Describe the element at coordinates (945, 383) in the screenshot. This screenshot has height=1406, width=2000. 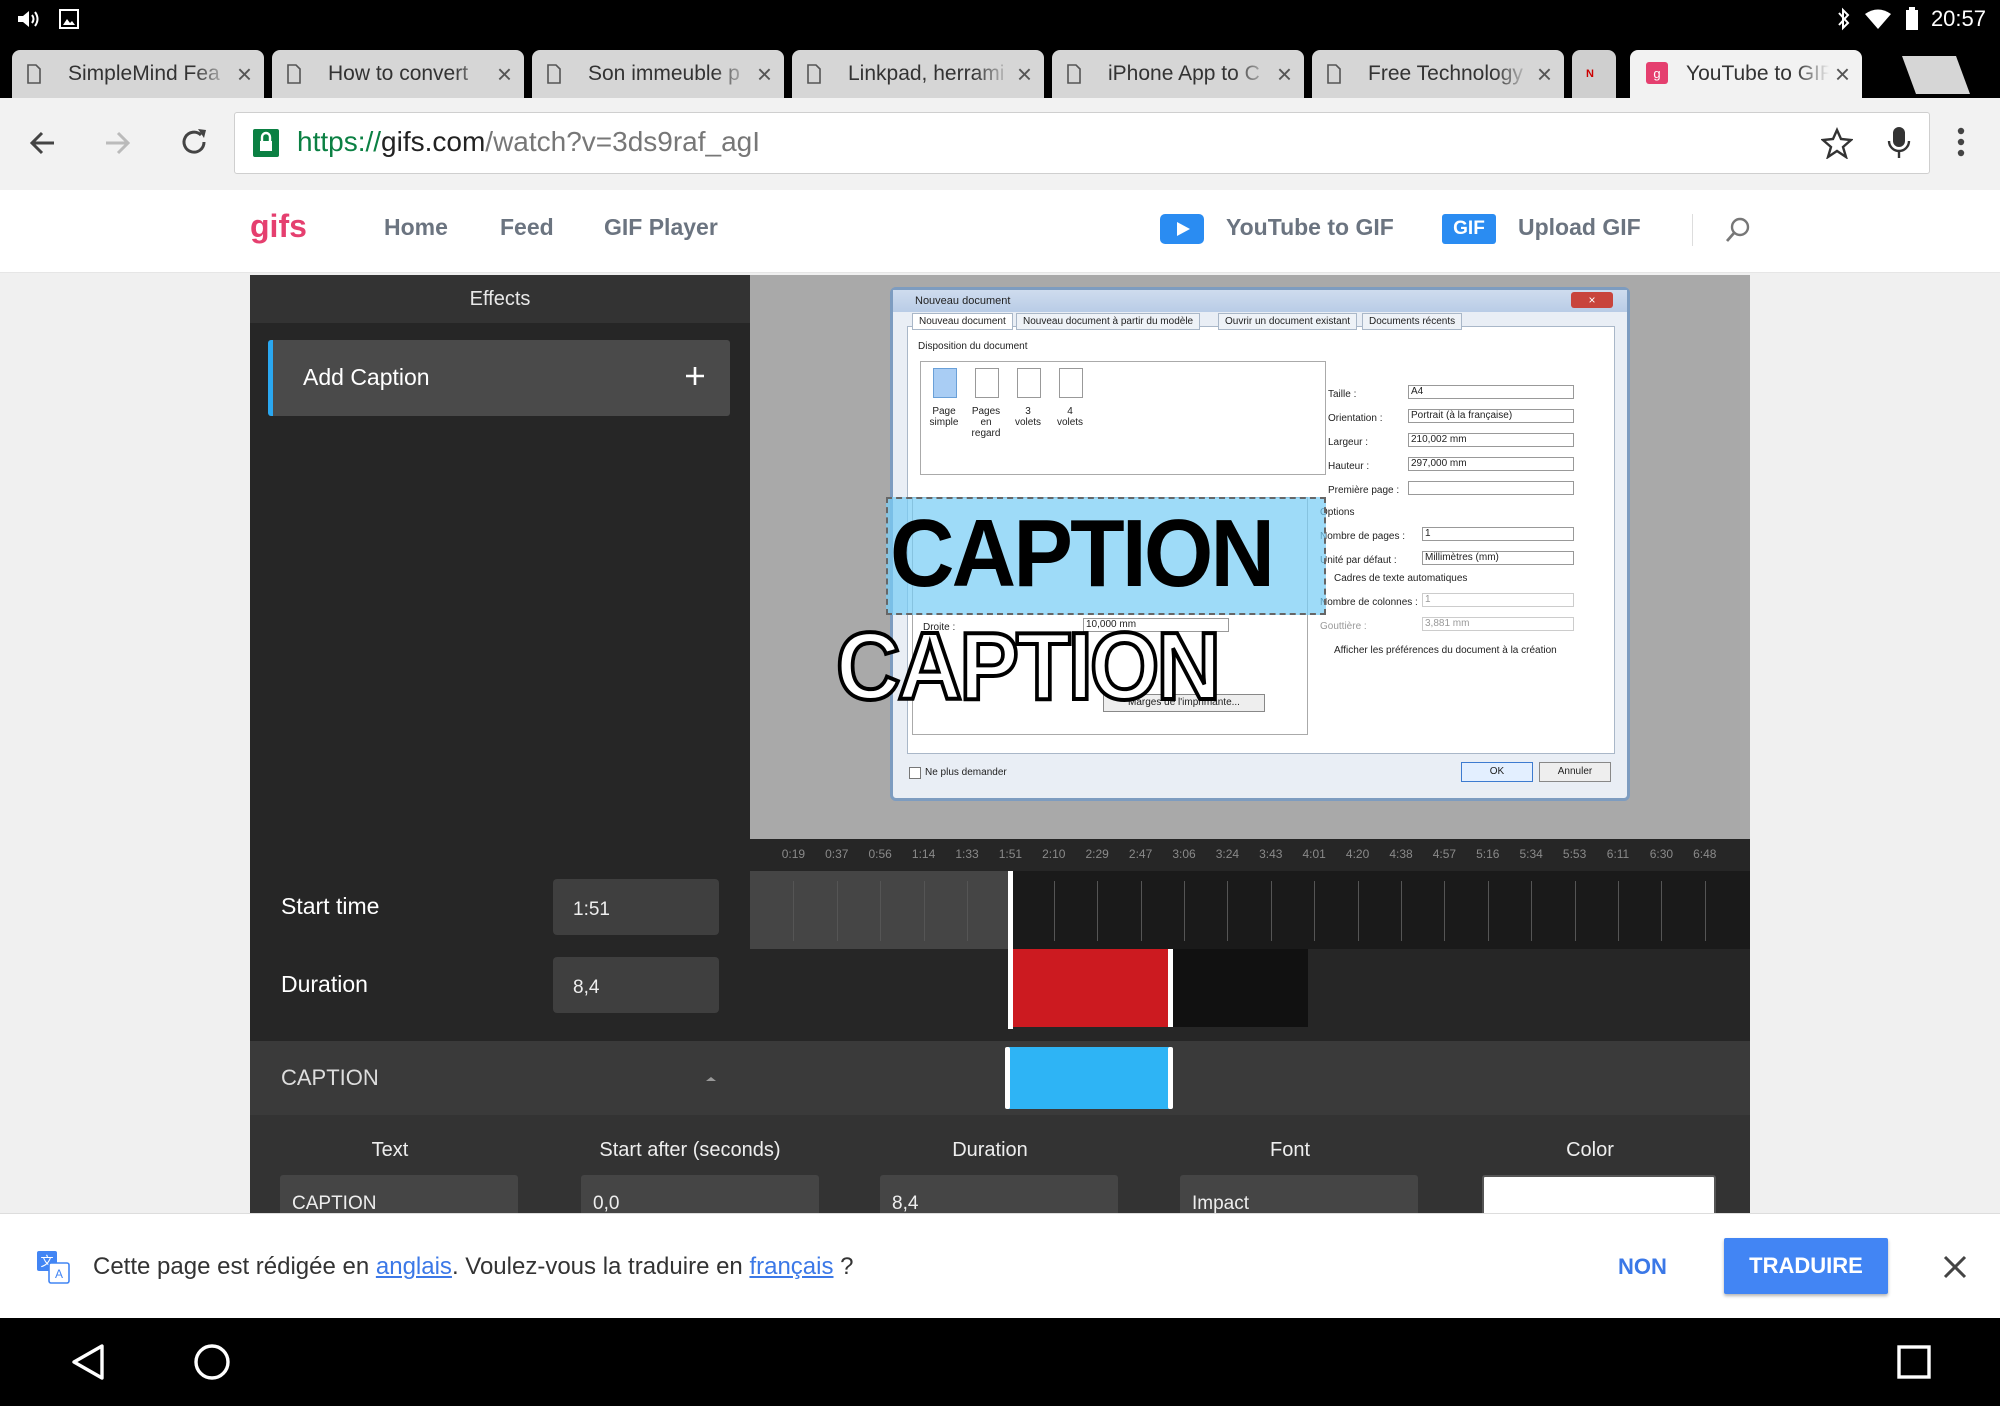
I see `page-simple-icon` at that location.